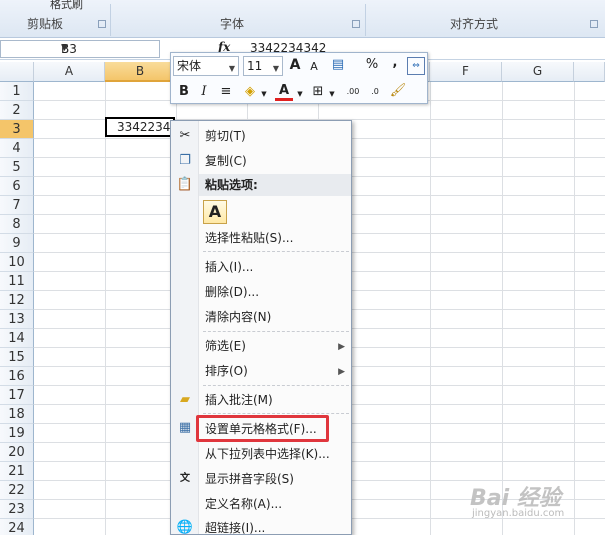  Describe the element at coordinates (275, 185) in the screenshot. I see `menu-item-paste-options: 粘贴选项:` at that location.